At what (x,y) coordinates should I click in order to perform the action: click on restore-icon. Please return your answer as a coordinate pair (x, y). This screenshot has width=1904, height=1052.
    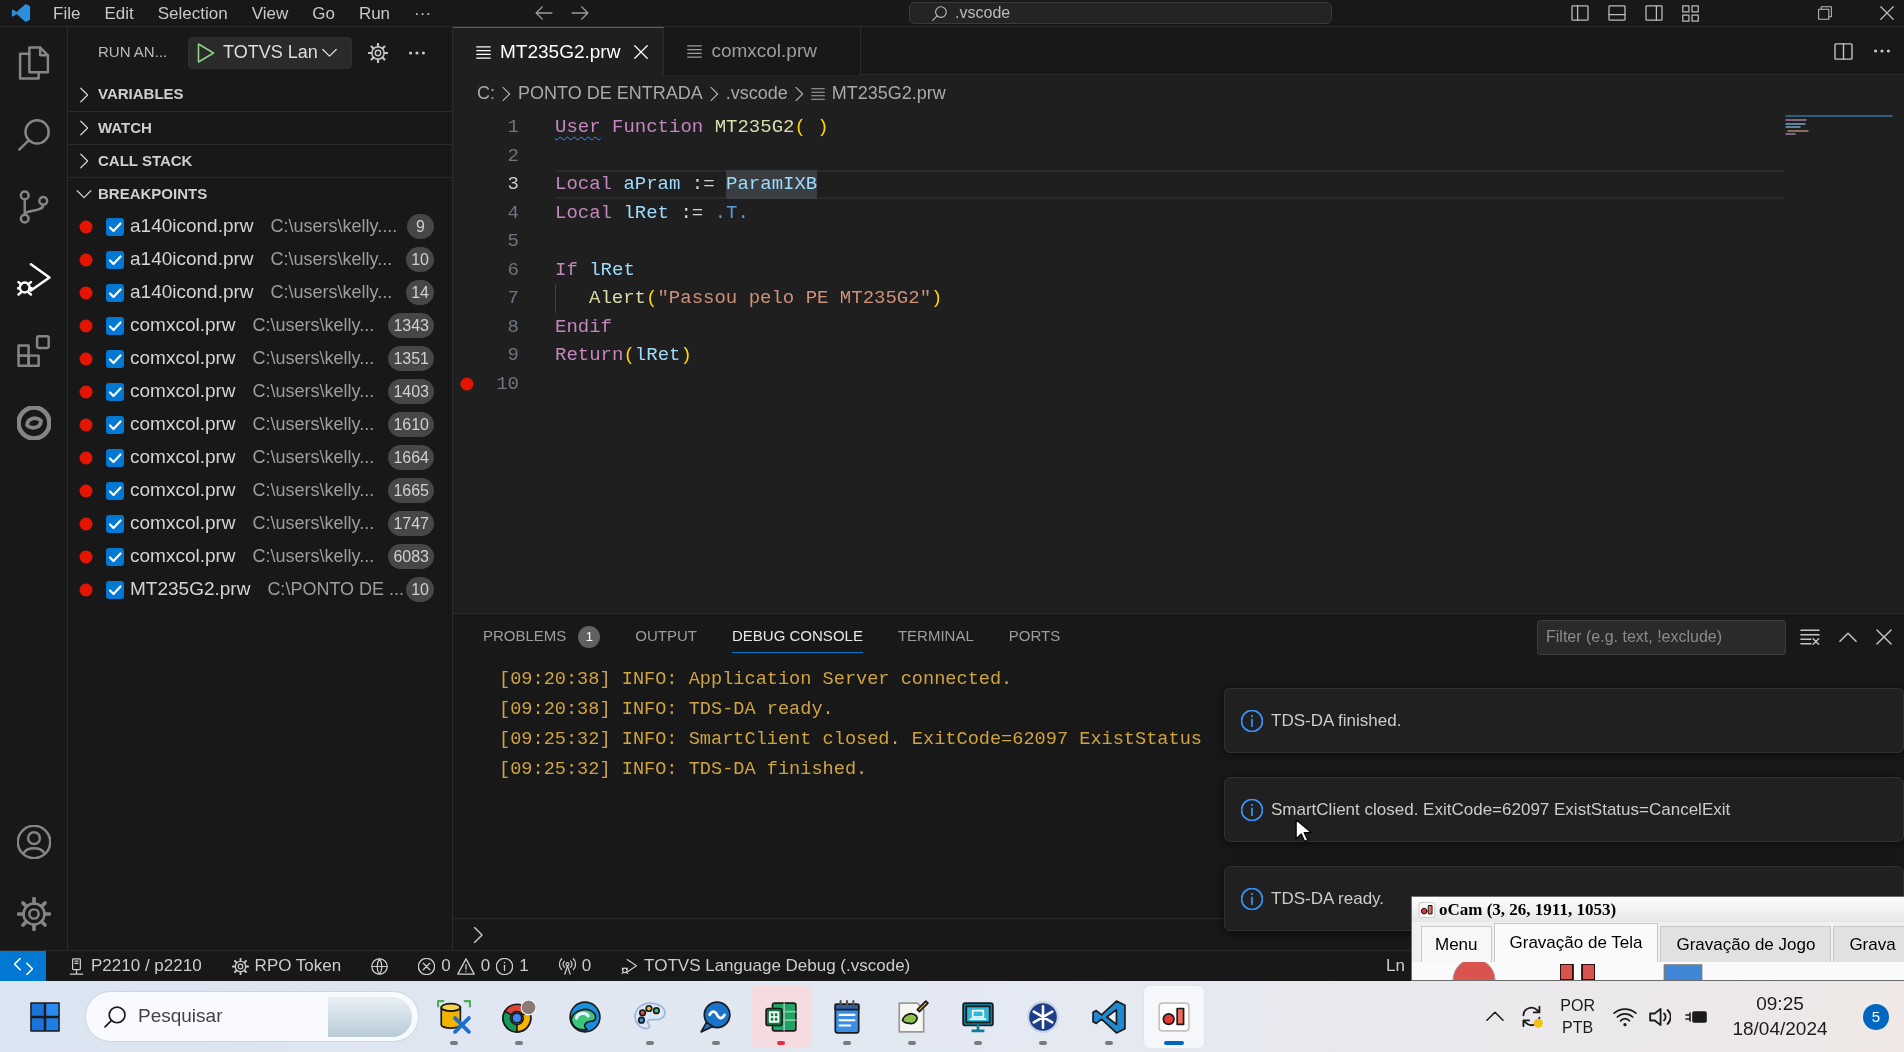
    Looking at the image, I should click on (1825, 13).